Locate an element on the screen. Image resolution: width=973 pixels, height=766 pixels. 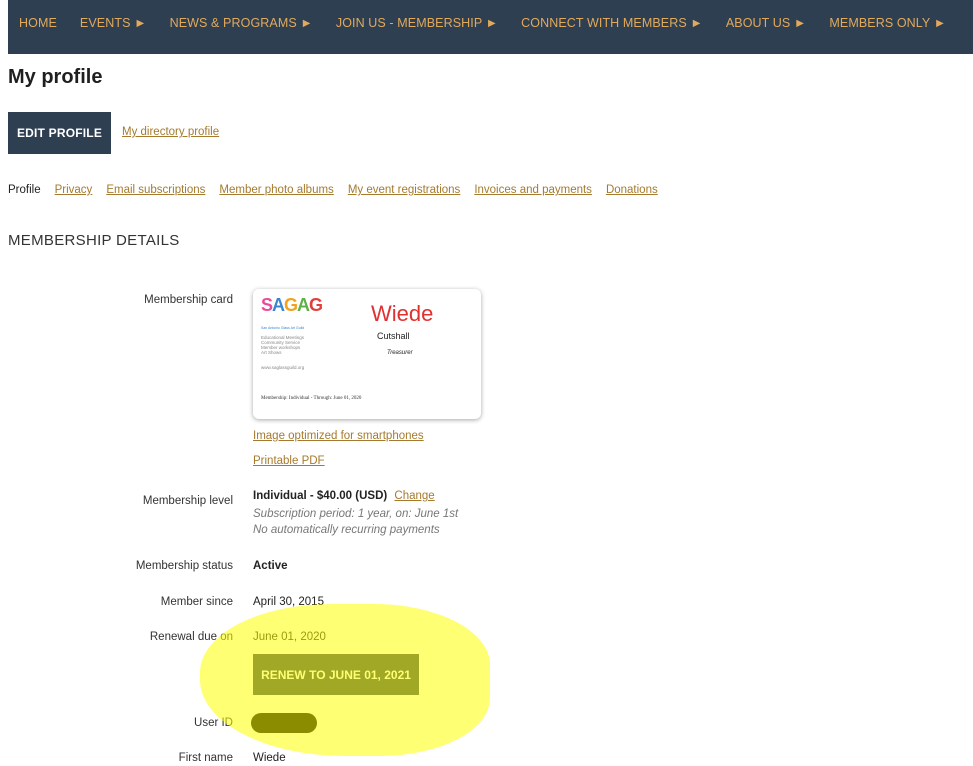
membership-level-value: Individual - $40.00 (USD) Change is located at coordinates (344, 496).